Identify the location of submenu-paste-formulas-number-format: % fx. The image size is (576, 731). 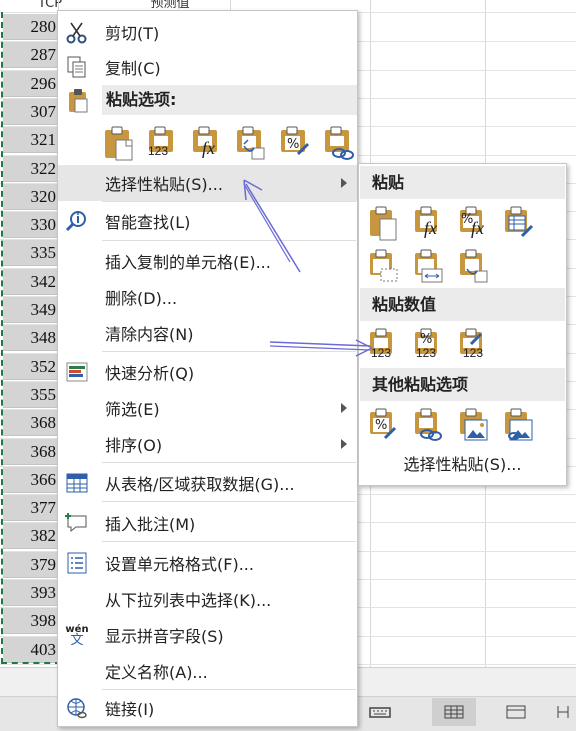
(474, 224).